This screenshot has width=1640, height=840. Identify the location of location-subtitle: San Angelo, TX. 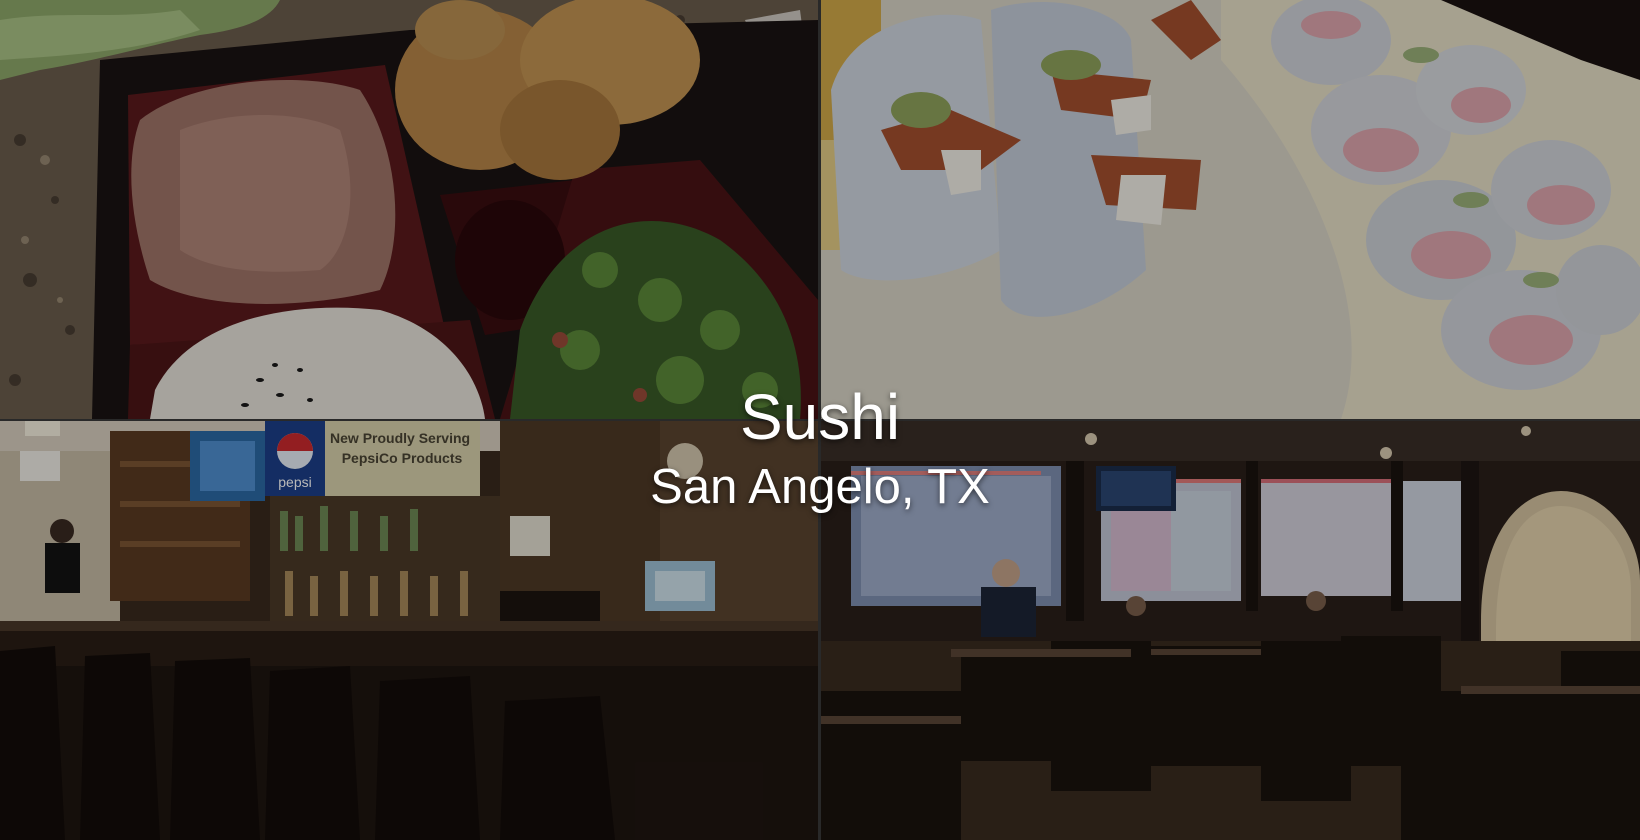
(820, 487).